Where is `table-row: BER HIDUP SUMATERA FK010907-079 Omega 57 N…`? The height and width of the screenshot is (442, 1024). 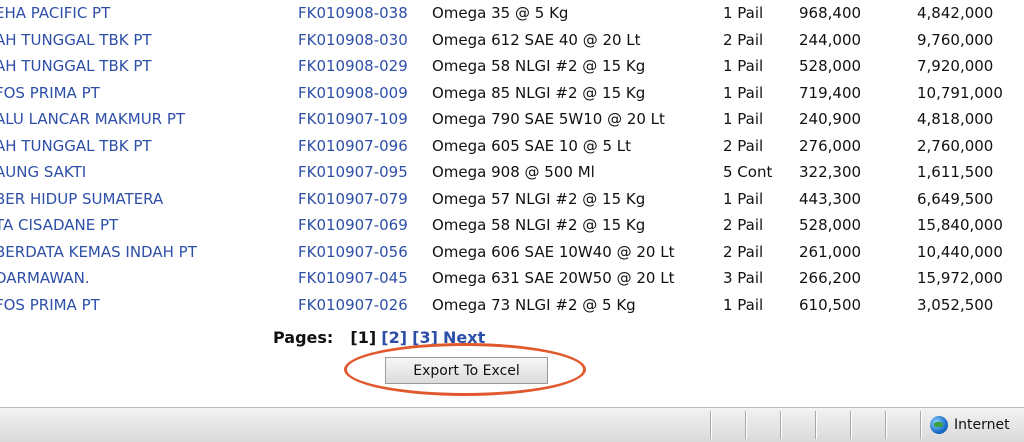 table-row: BER HIDUP SUMATERA FK010907-079 Omega 57 N… is located at coordinates (508, 199).